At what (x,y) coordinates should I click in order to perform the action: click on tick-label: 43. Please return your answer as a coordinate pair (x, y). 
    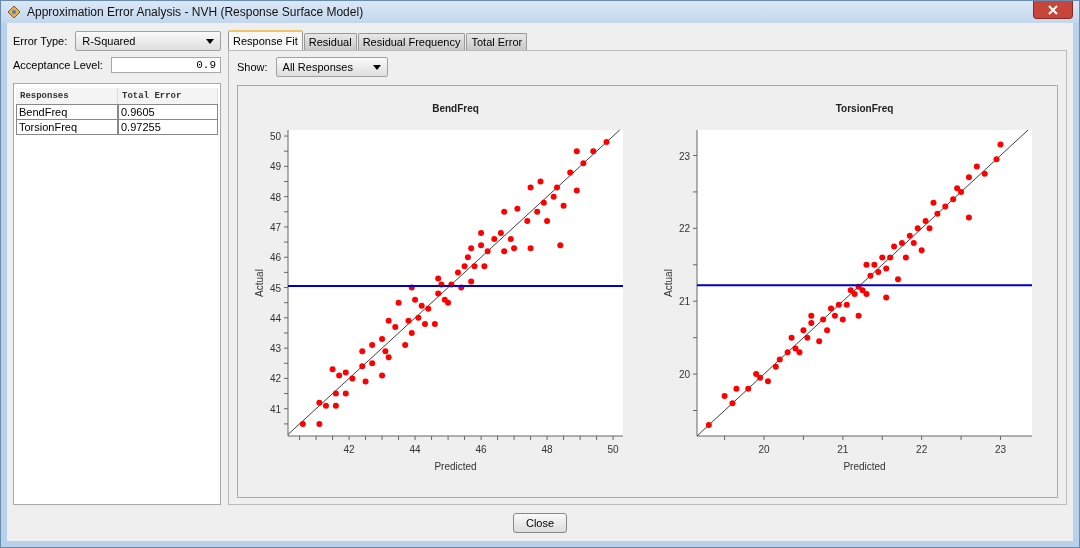
    Looking at the image, I should click on (275, 349).